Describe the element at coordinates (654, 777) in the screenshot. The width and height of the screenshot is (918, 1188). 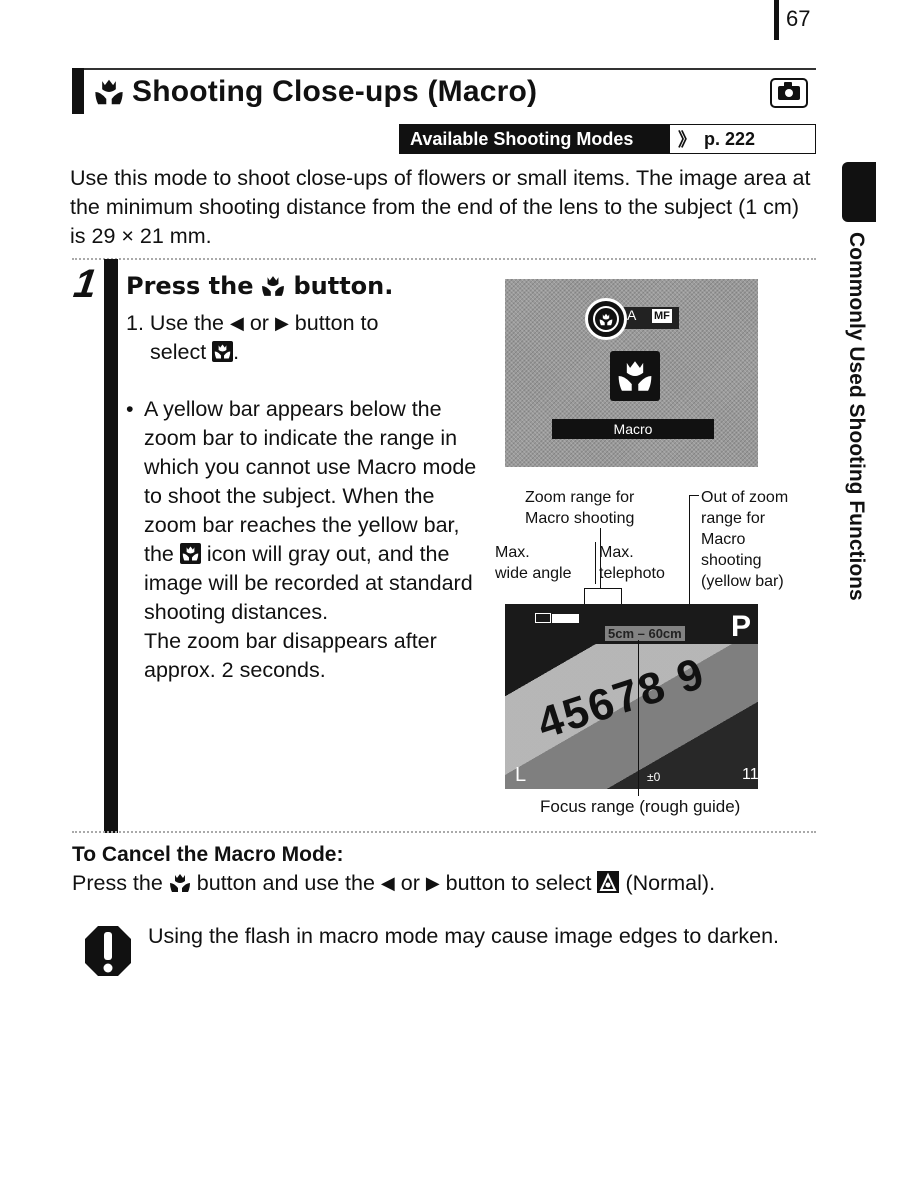
I see `exposure-comp-indicator: ±0` at that location.